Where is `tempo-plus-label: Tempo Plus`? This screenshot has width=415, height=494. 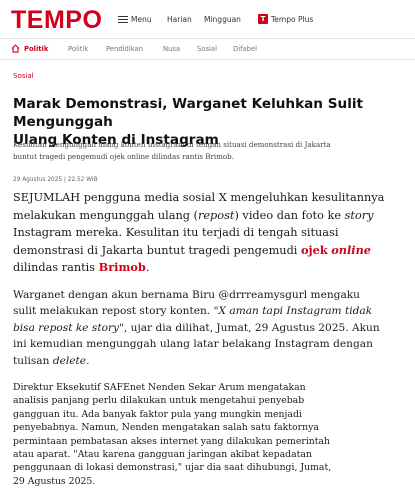
tempo-plus-label: Tempo Plus is located at coordinates (292, 19).